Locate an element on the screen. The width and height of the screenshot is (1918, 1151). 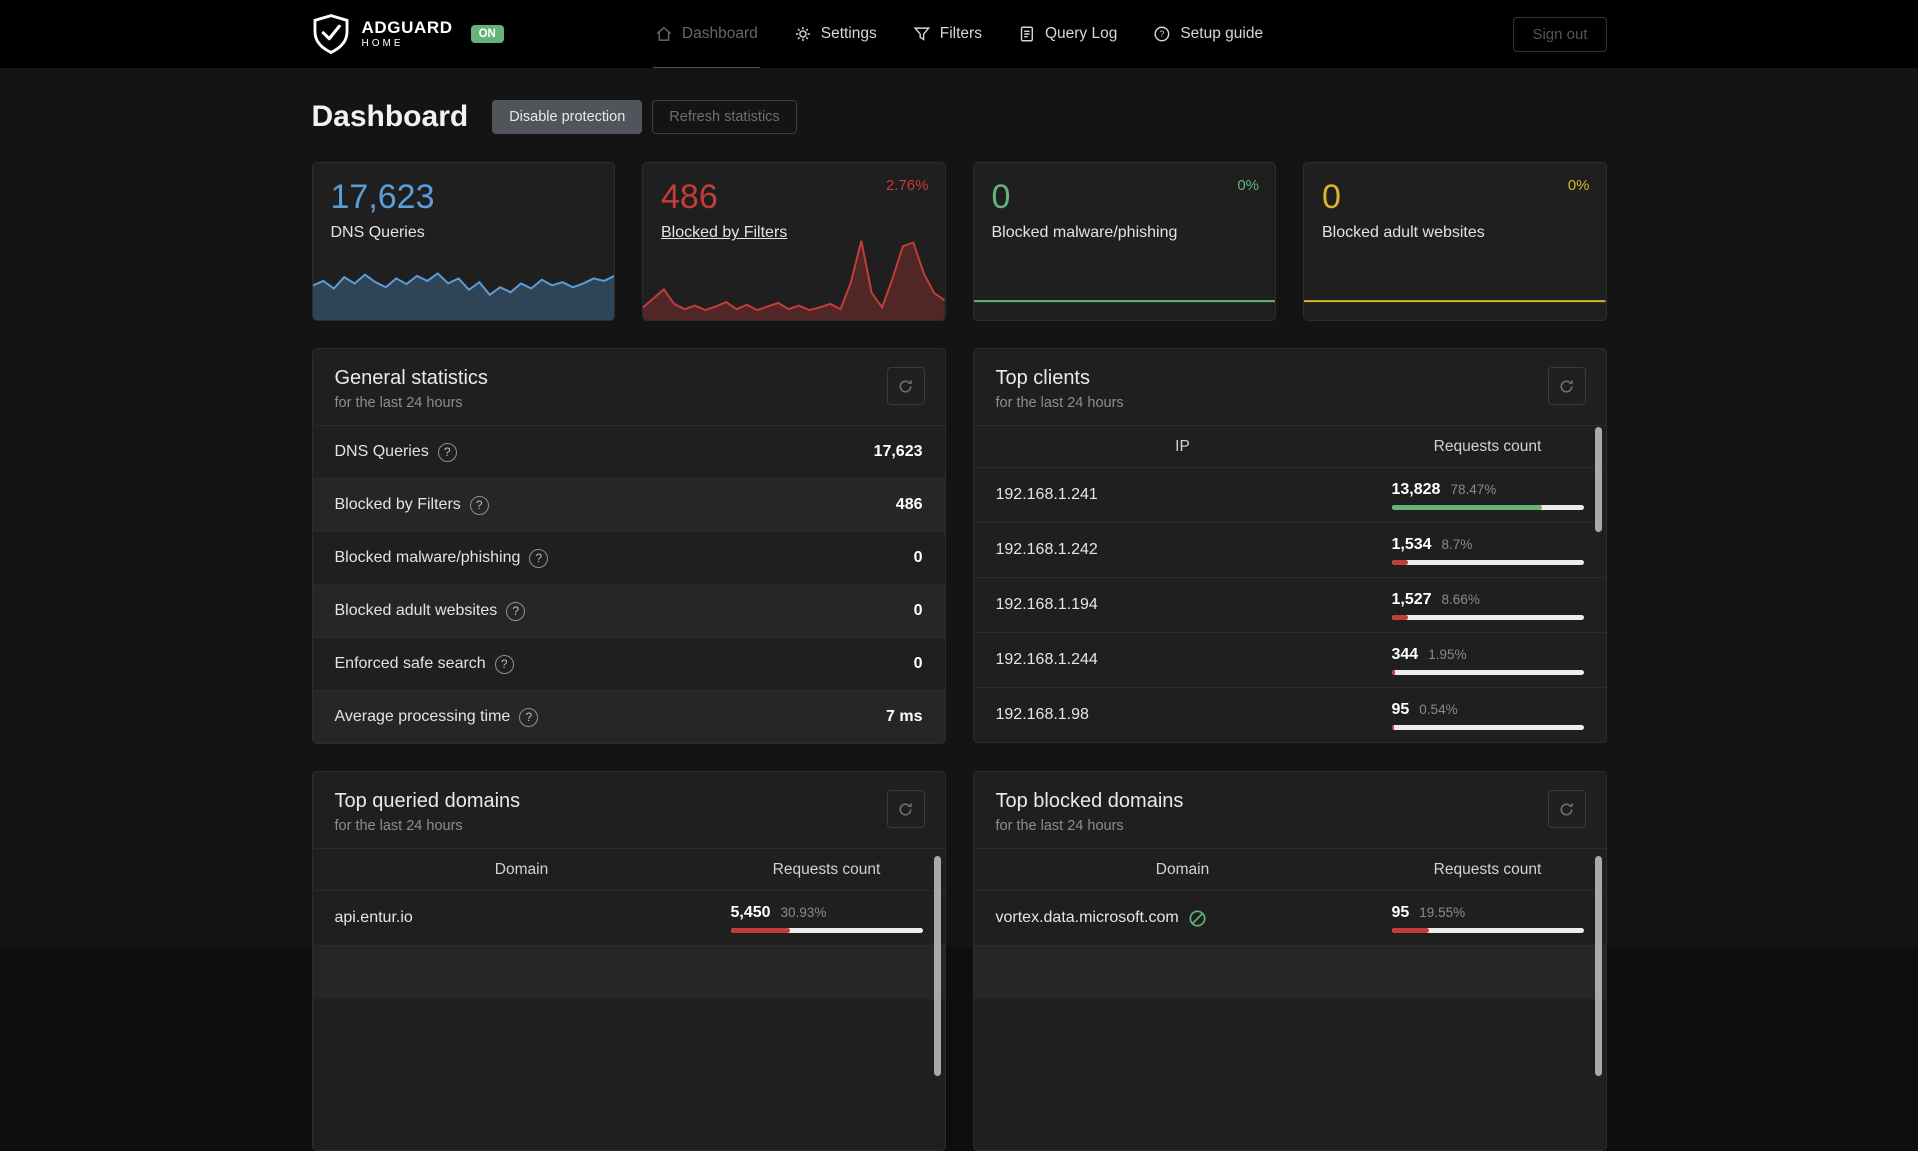
page-title: Dashboard is located at coordinates (390, 116).